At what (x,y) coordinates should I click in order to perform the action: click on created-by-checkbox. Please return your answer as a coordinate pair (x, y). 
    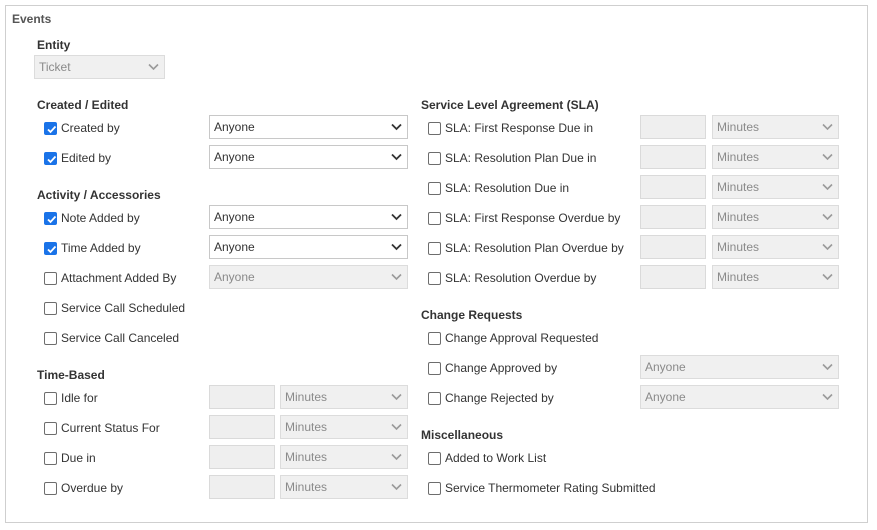
    Looking at the image, I should click on (50, 128).